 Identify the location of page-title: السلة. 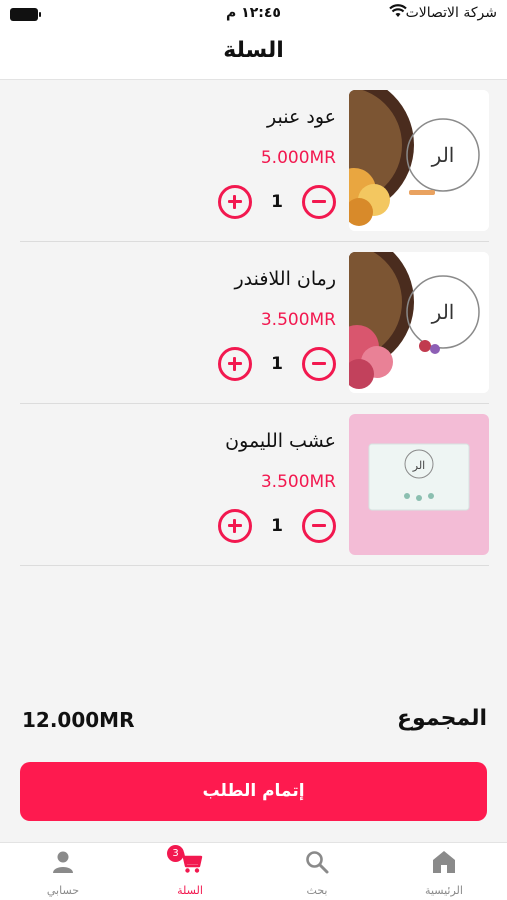
(253, 50).